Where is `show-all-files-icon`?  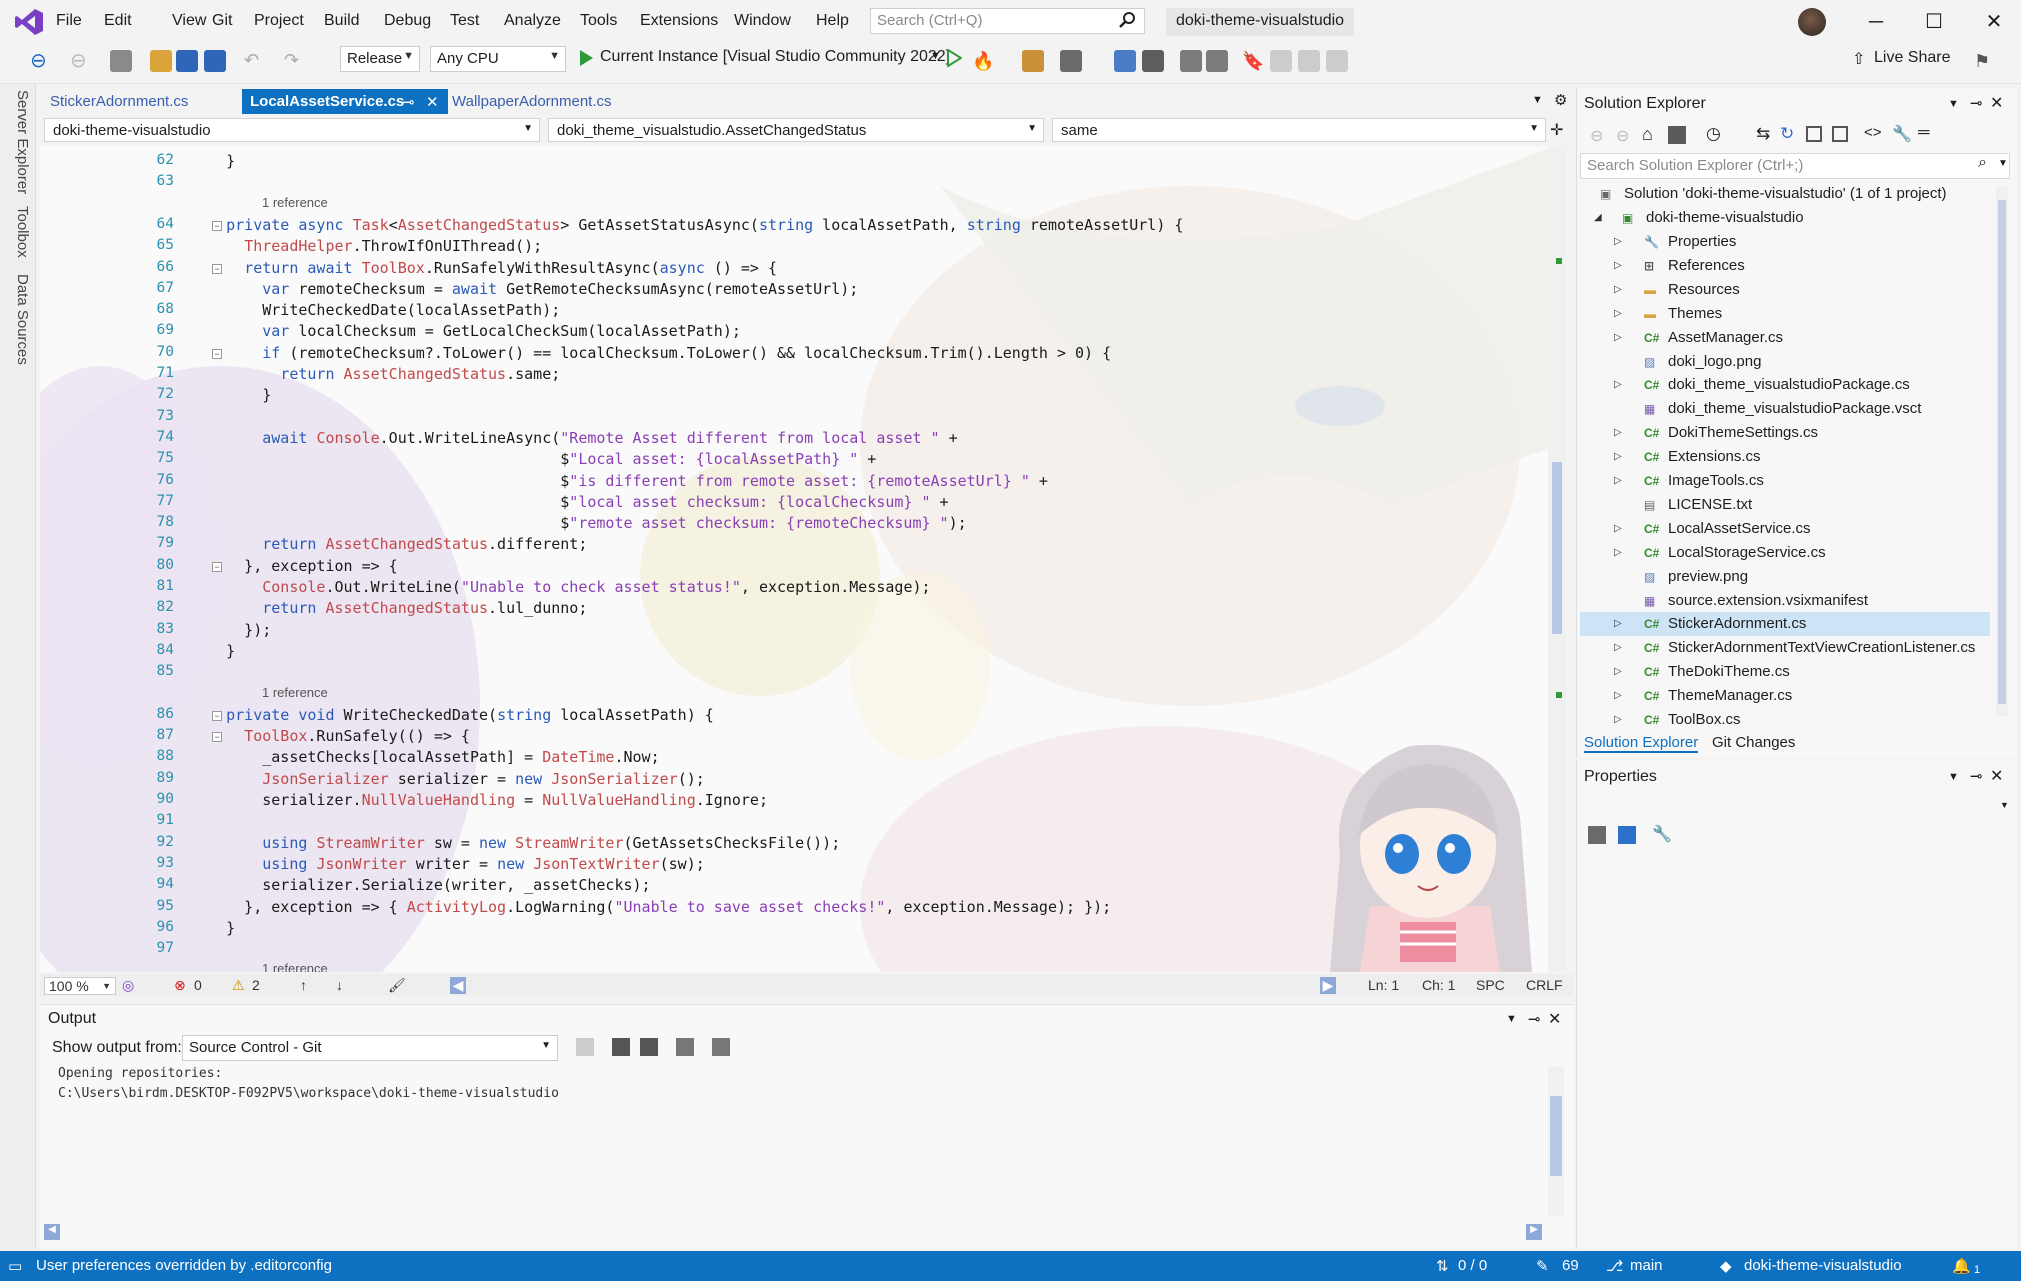
show-all-files-icon is located at coordinates (1840, 134).